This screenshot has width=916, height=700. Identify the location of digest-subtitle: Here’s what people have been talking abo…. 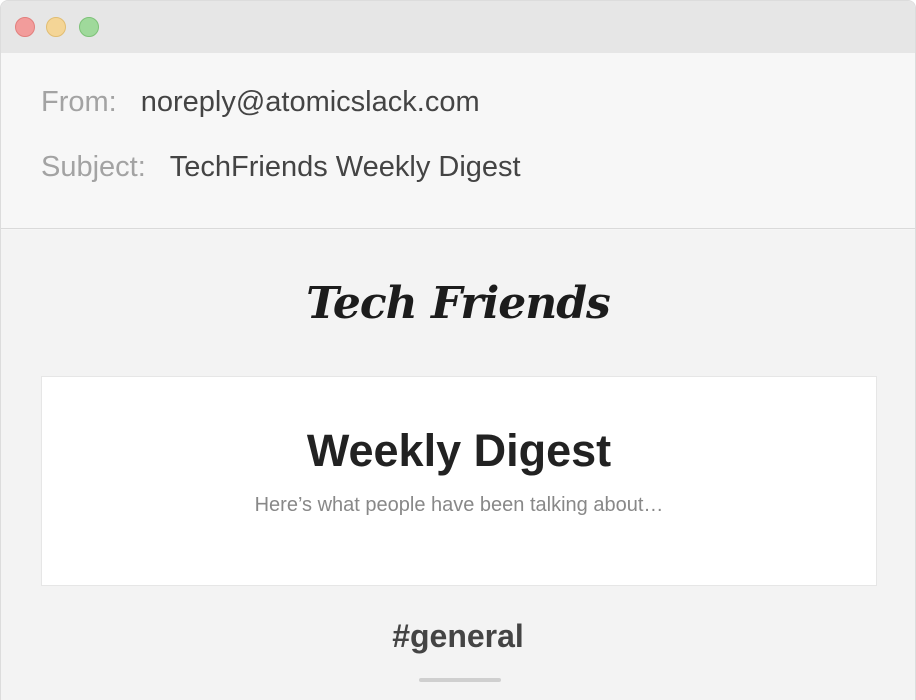
(459, 505).